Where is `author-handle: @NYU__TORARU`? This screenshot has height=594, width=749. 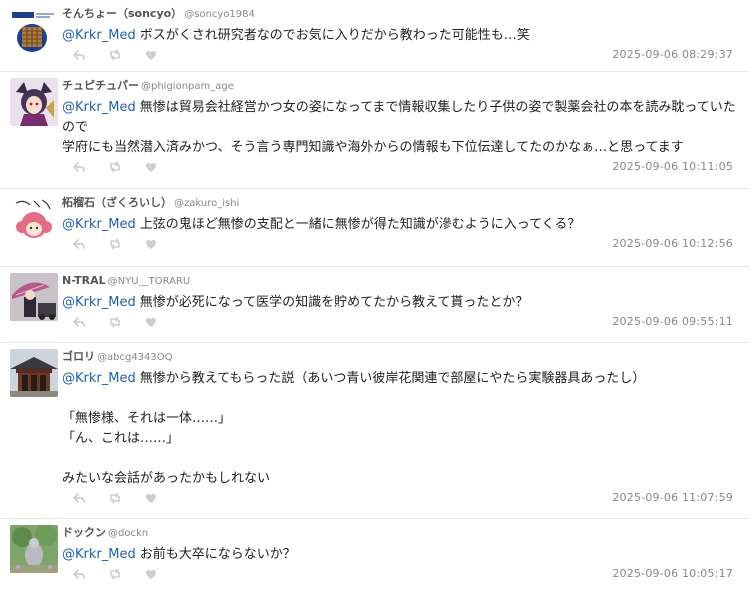 author-handle: @NYU__TORARU is located at coordinates (149, 281).